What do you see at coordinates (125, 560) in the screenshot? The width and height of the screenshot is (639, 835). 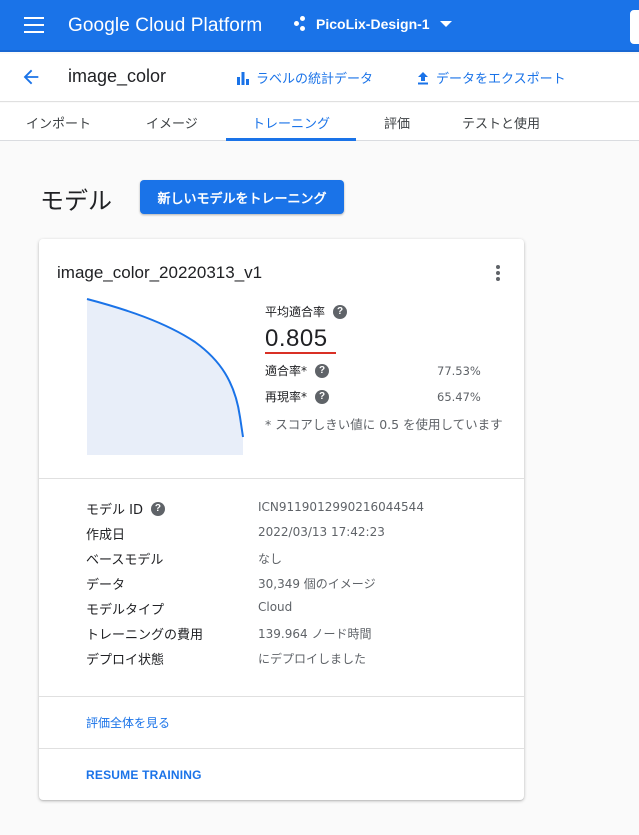 I see `detail-label: ベースモデル` at bounding box center [125, 560].